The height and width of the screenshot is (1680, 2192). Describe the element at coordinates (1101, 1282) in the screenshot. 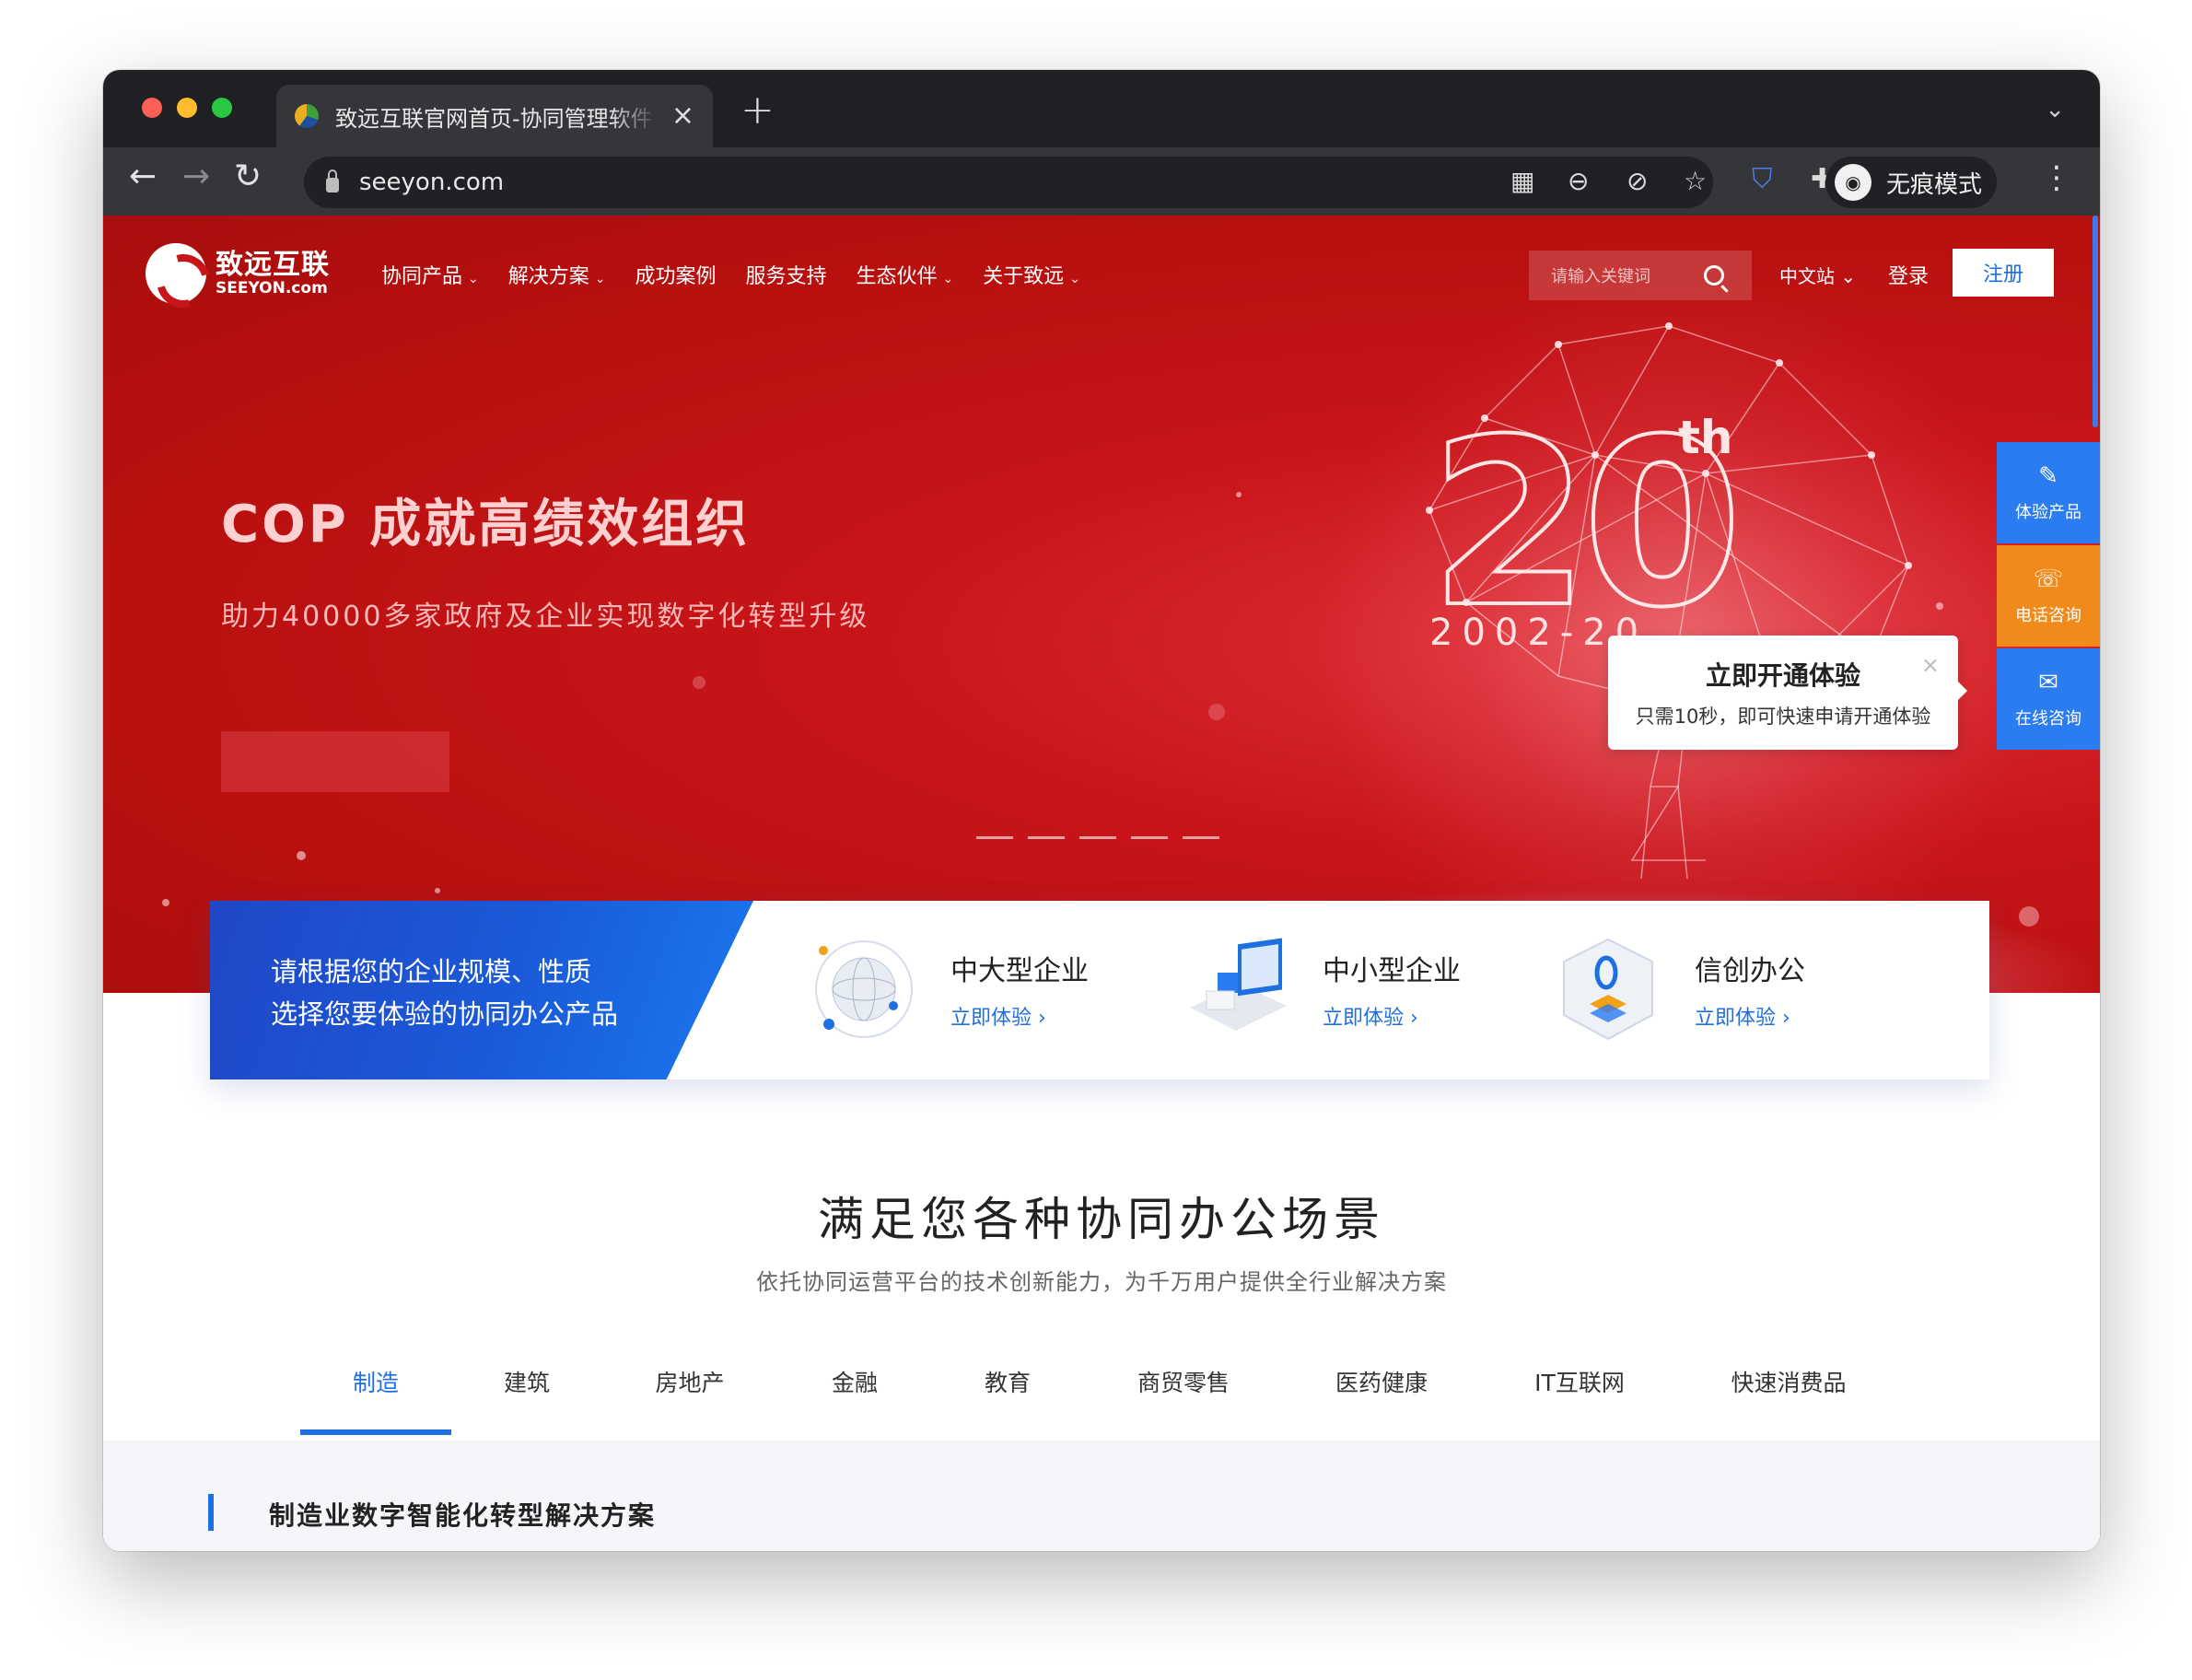

I see `section-subtitle: 依托协同运营平台的技术创新能力，为千万用户提供全行业解决方案` at that location.